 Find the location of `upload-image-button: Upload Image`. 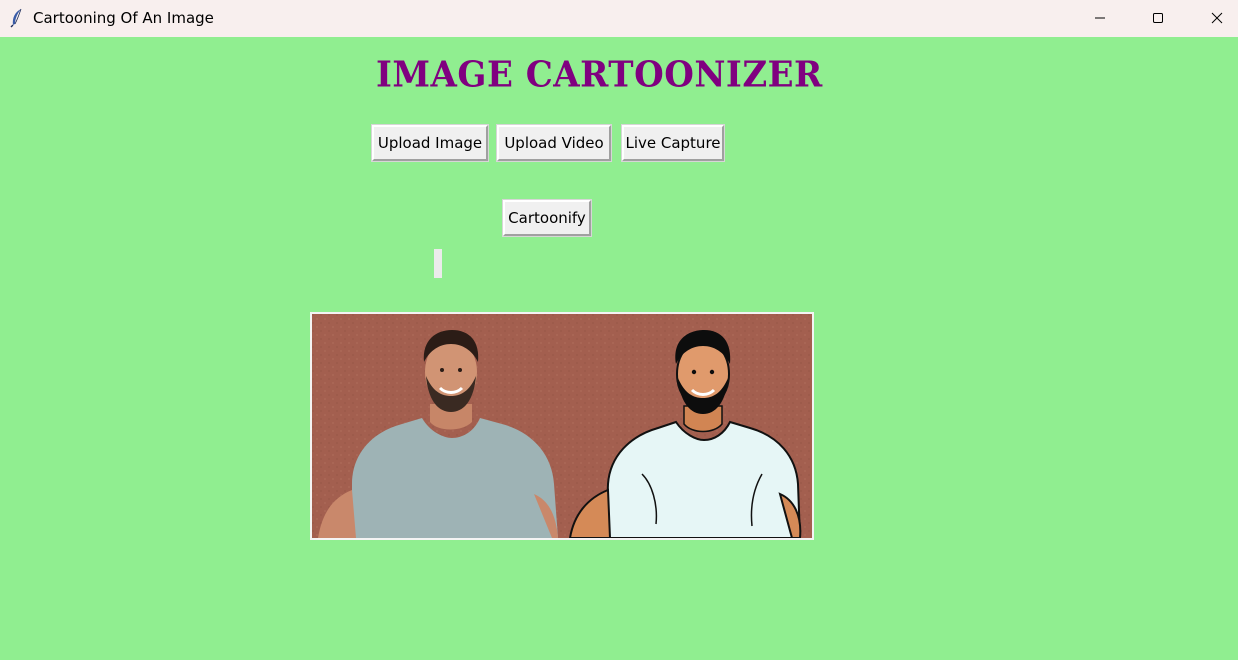

upload-image-button: Upload Image is located at coordinates (430, 143).